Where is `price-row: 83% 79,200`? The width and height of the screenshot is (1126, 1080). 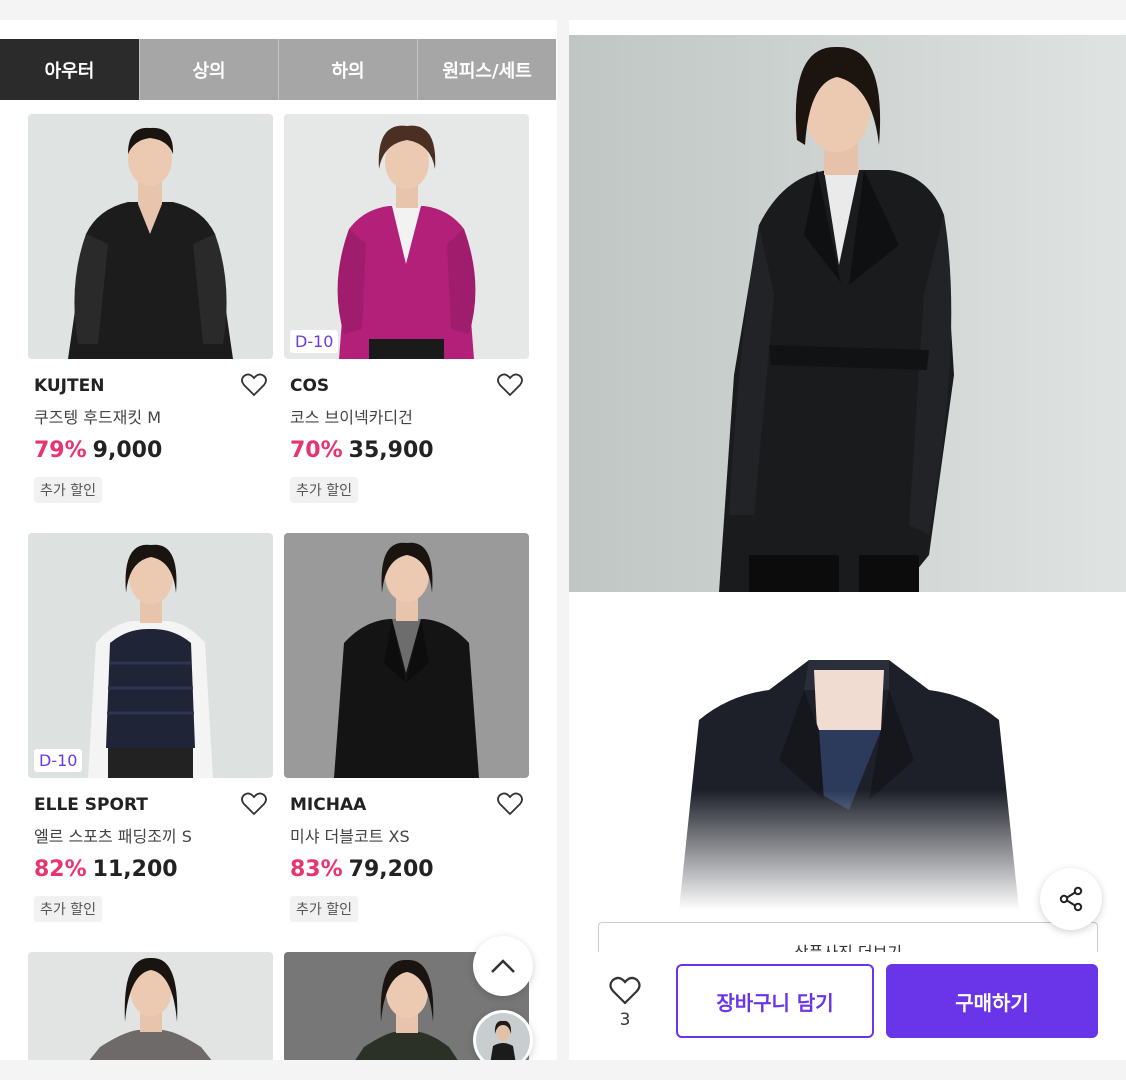
price-row: 83% 79,200 is located at coordinates (362, 869).